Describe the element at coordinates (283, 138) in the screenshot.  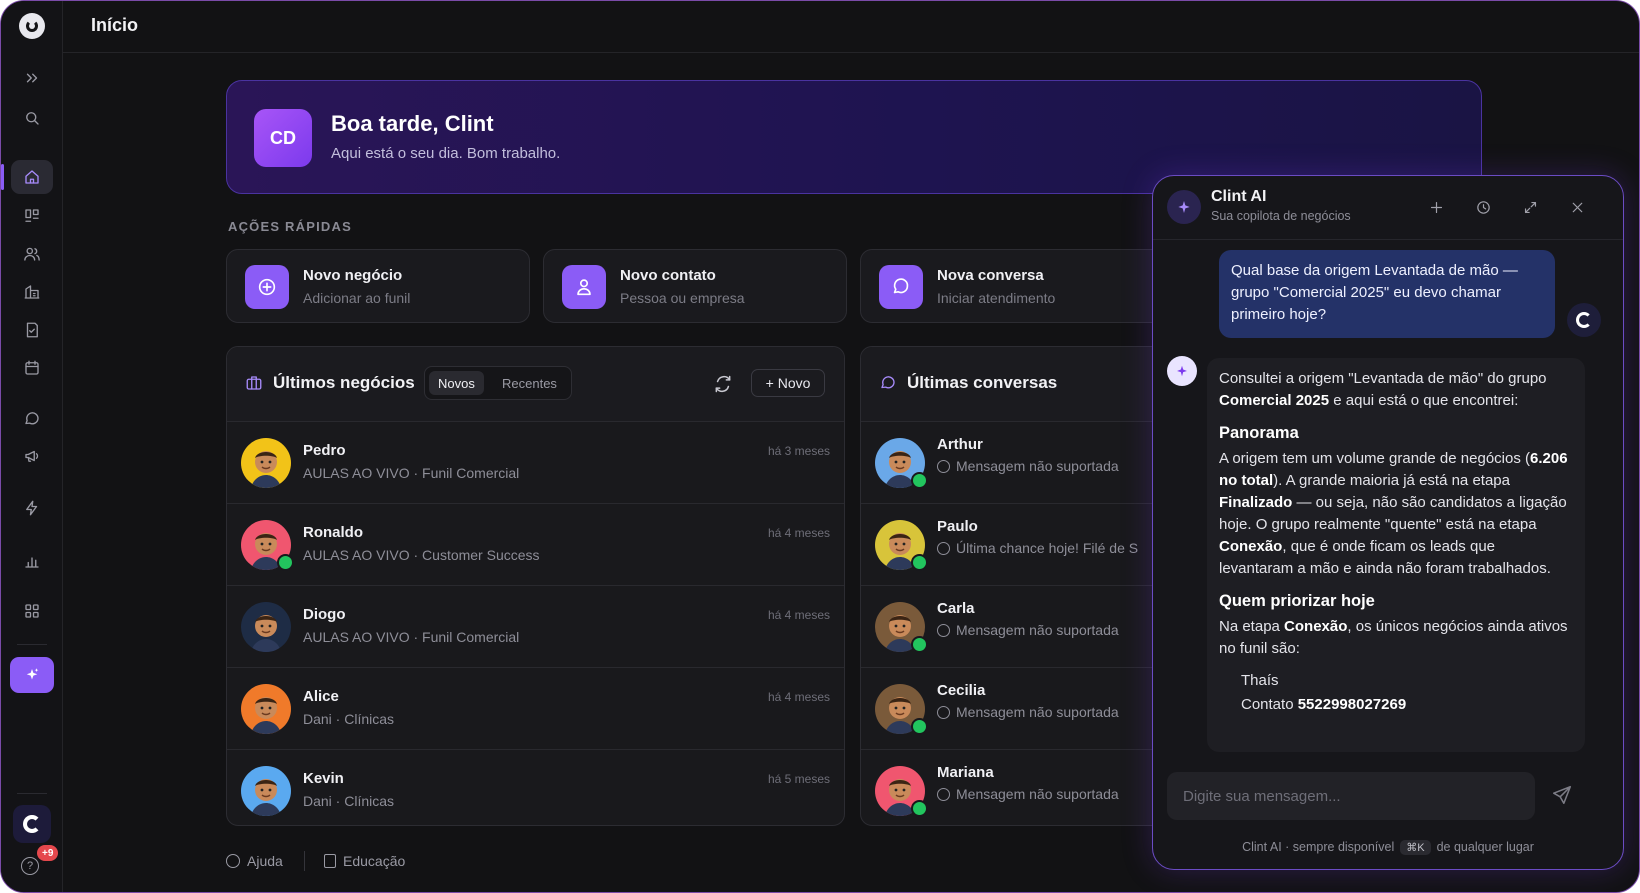
I see `user-avatar: CD` at that location.